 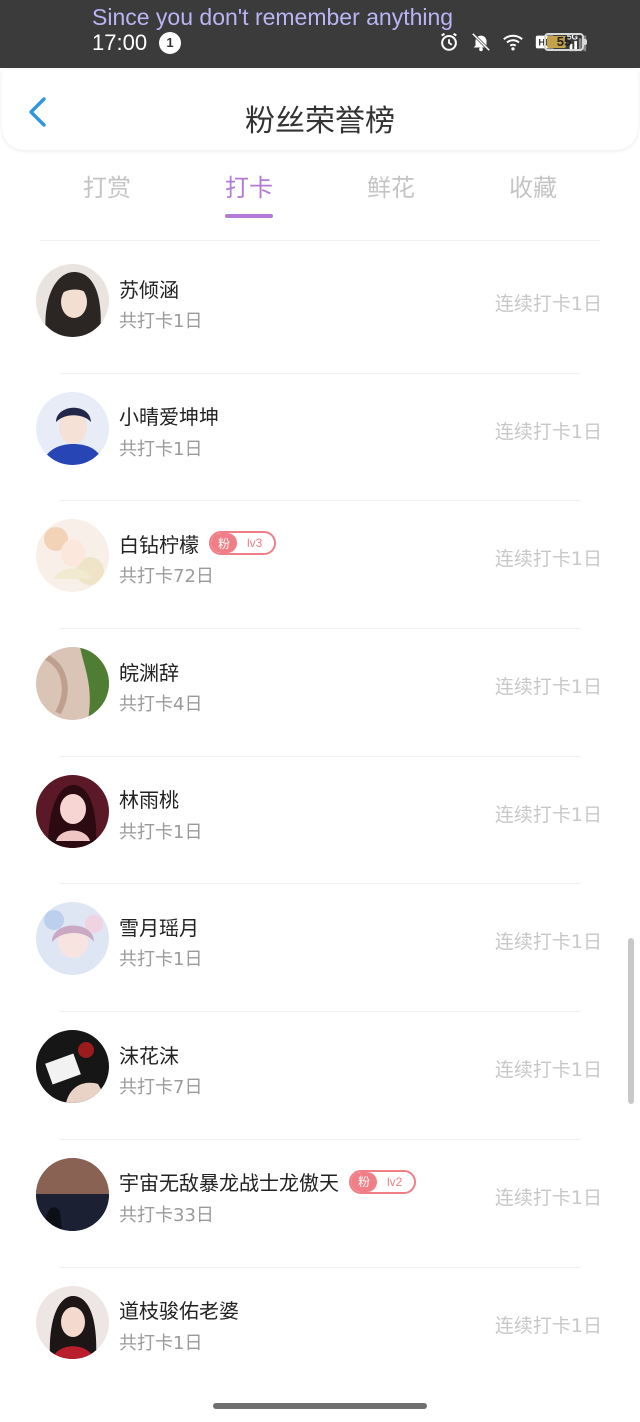 I want to click on battery-level: 55, so click(x=564, y=41).